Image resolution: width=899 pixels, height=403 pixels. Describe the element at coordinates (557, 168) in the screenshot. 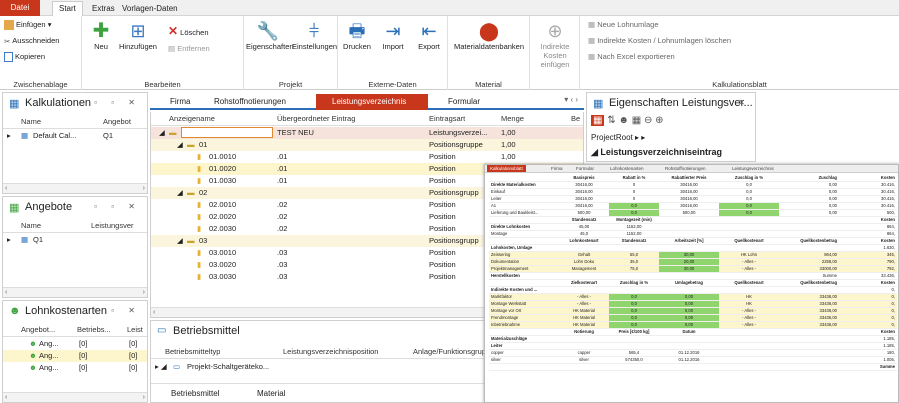

I see `report-tab: Firma` at that location.